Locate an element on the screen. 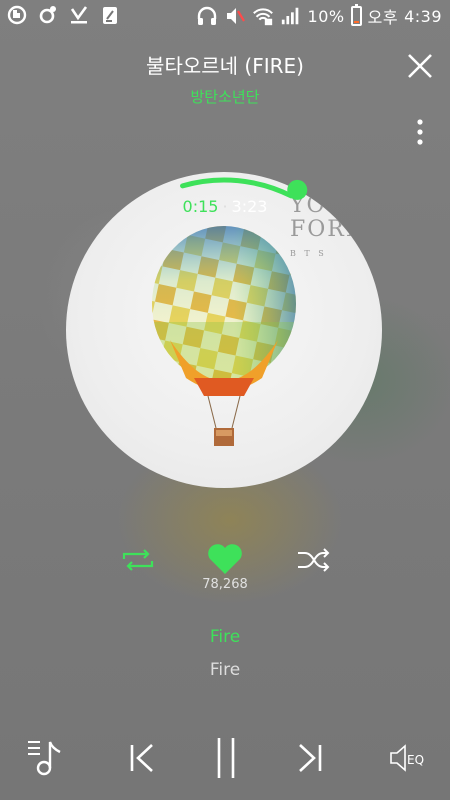  svg-text: EQ is located at coordinates (415, 760).